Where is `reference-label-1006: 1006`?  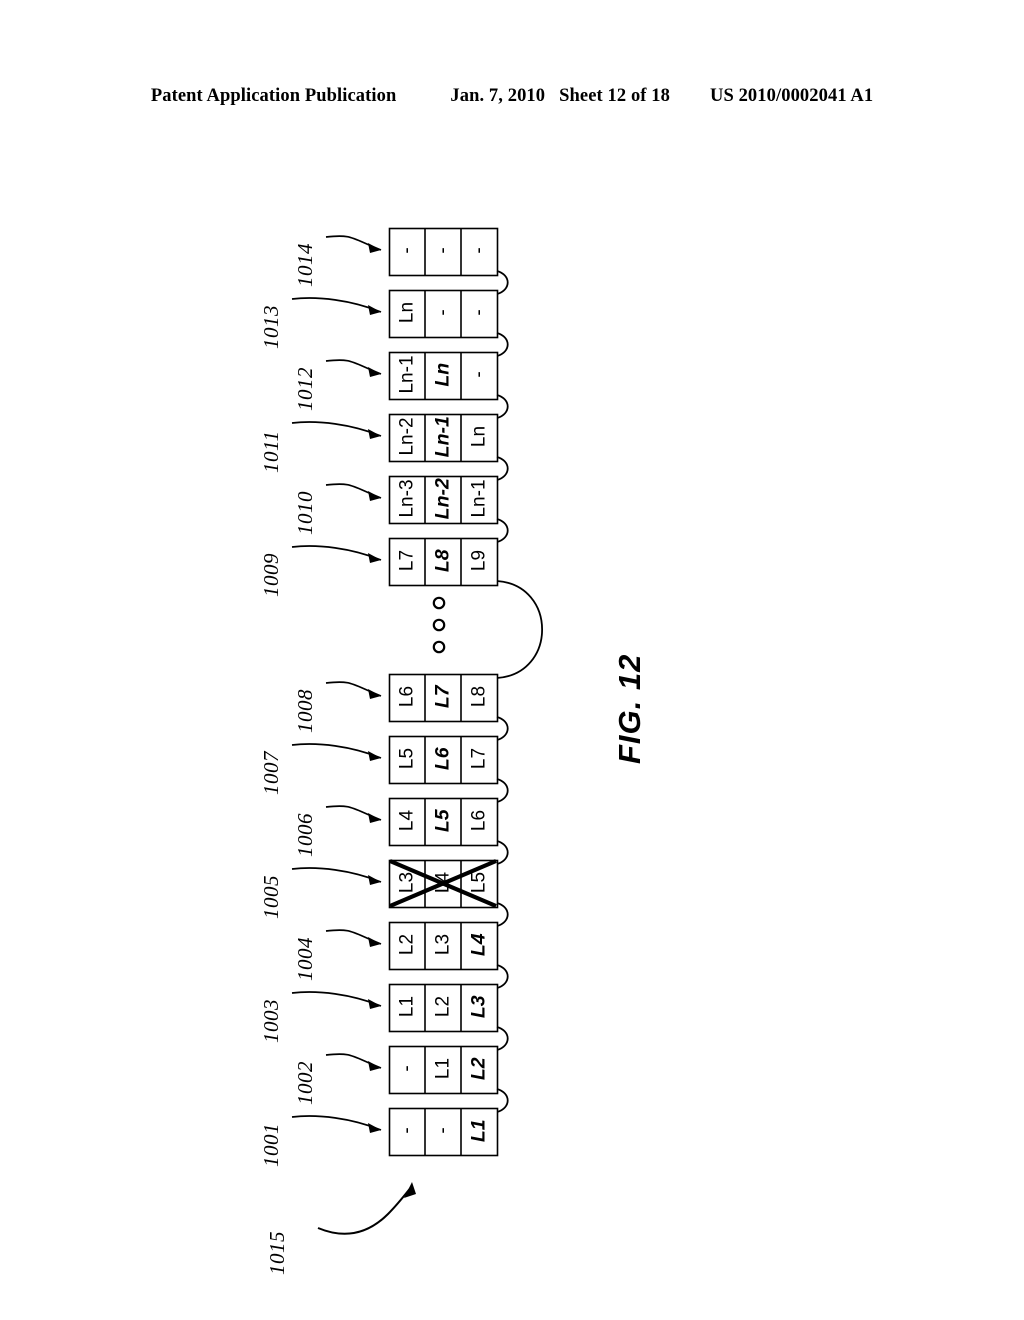
reference-label-1006: 1006 is located at coordinates (305, 835).